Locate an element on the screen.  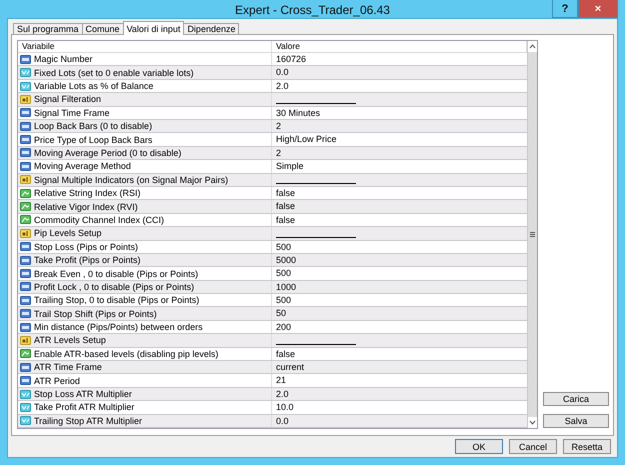
save-button: Salva is located at coordinates (576, 421).